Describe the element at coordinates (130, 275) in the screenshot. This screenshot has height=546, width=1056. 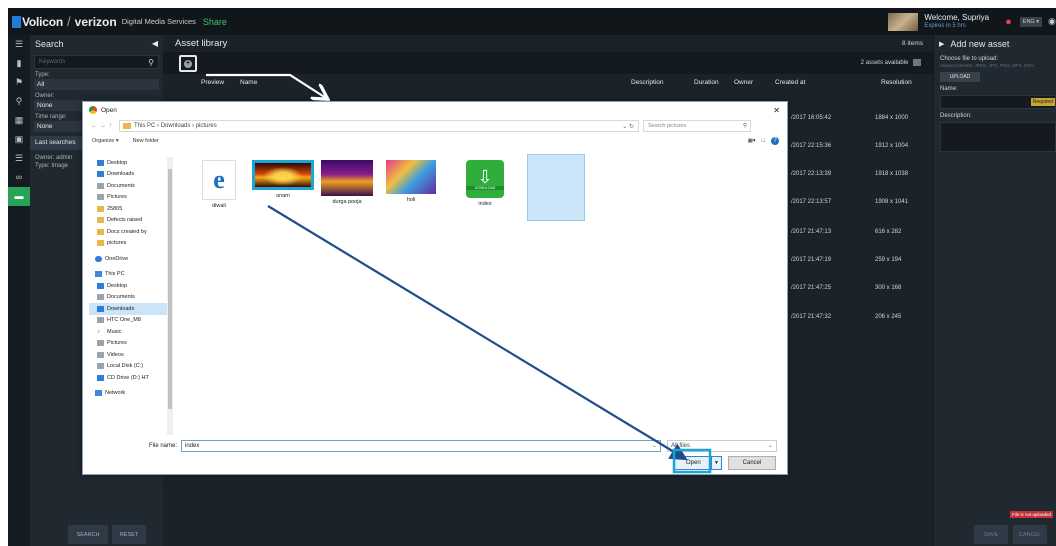
I see `nav-item-this-pc: This PC` at that location.